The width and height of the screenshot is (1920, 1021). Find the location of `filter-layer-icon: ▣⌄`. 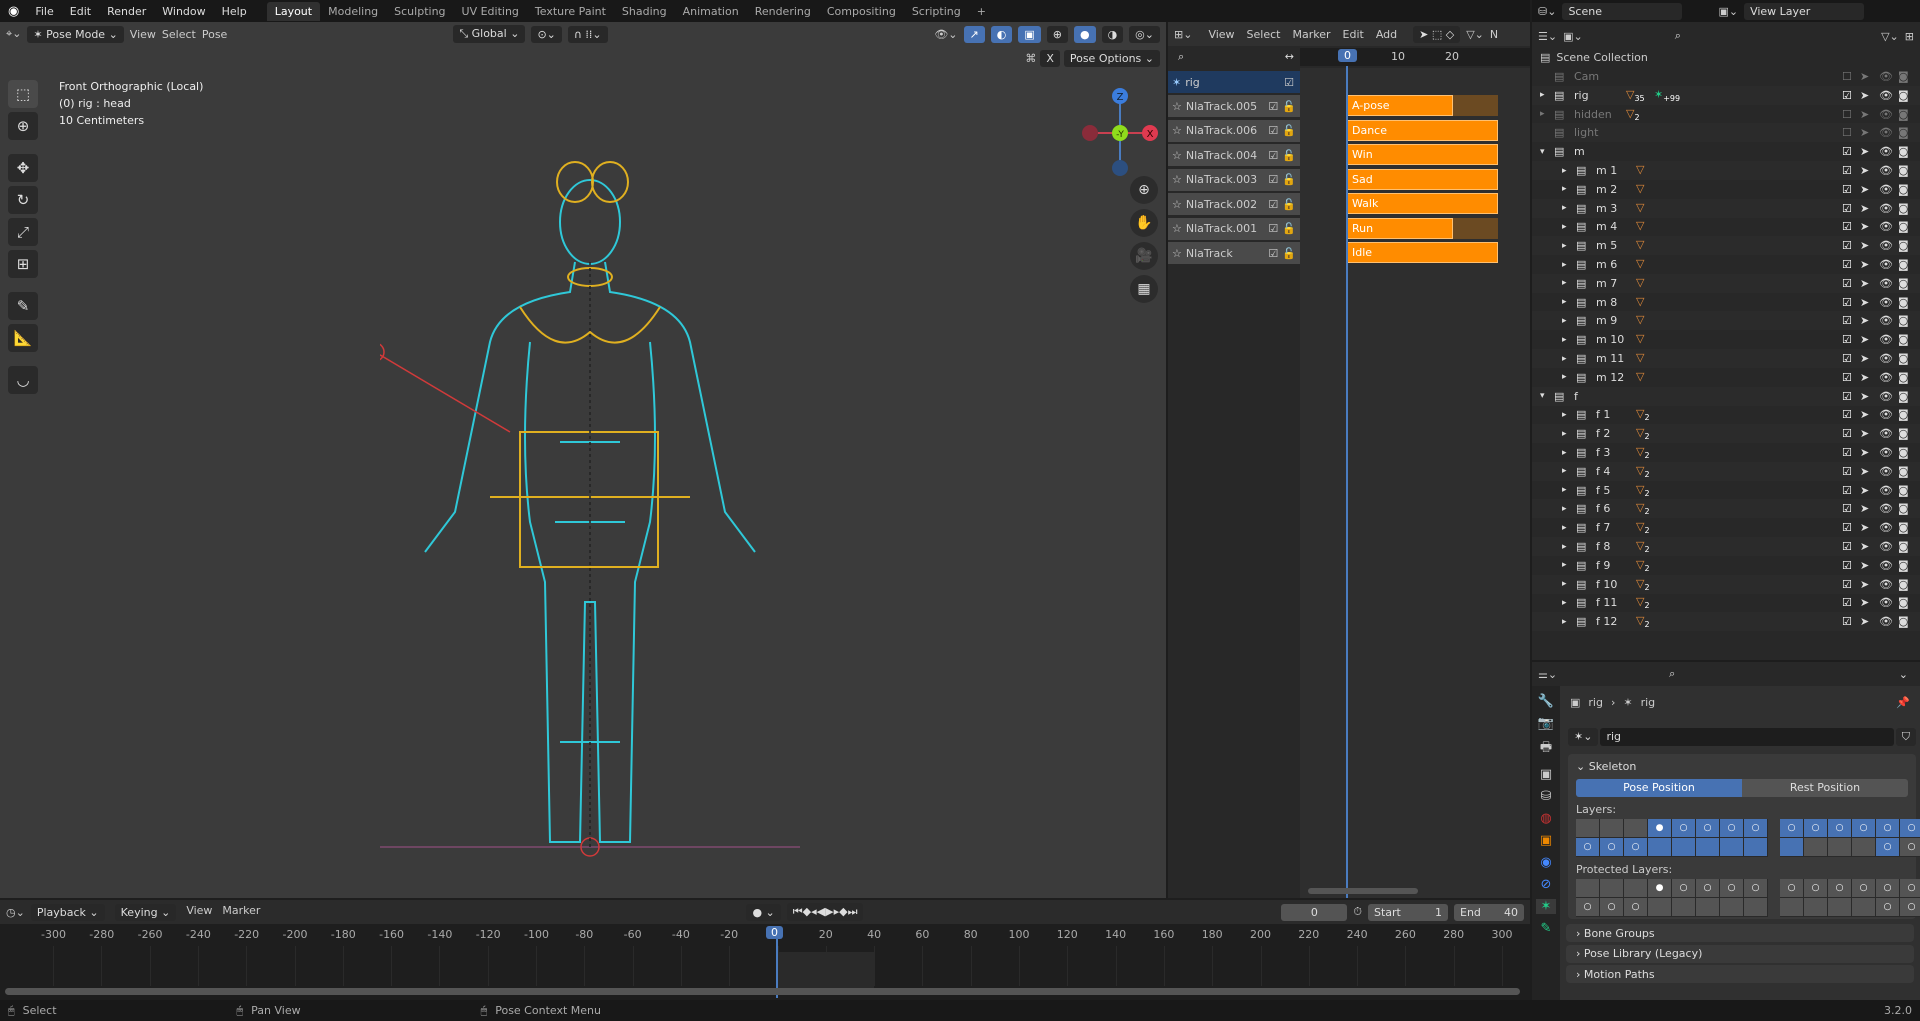

filter-layer-icon: ▣⌄ is located at coordinates (1573, 36).